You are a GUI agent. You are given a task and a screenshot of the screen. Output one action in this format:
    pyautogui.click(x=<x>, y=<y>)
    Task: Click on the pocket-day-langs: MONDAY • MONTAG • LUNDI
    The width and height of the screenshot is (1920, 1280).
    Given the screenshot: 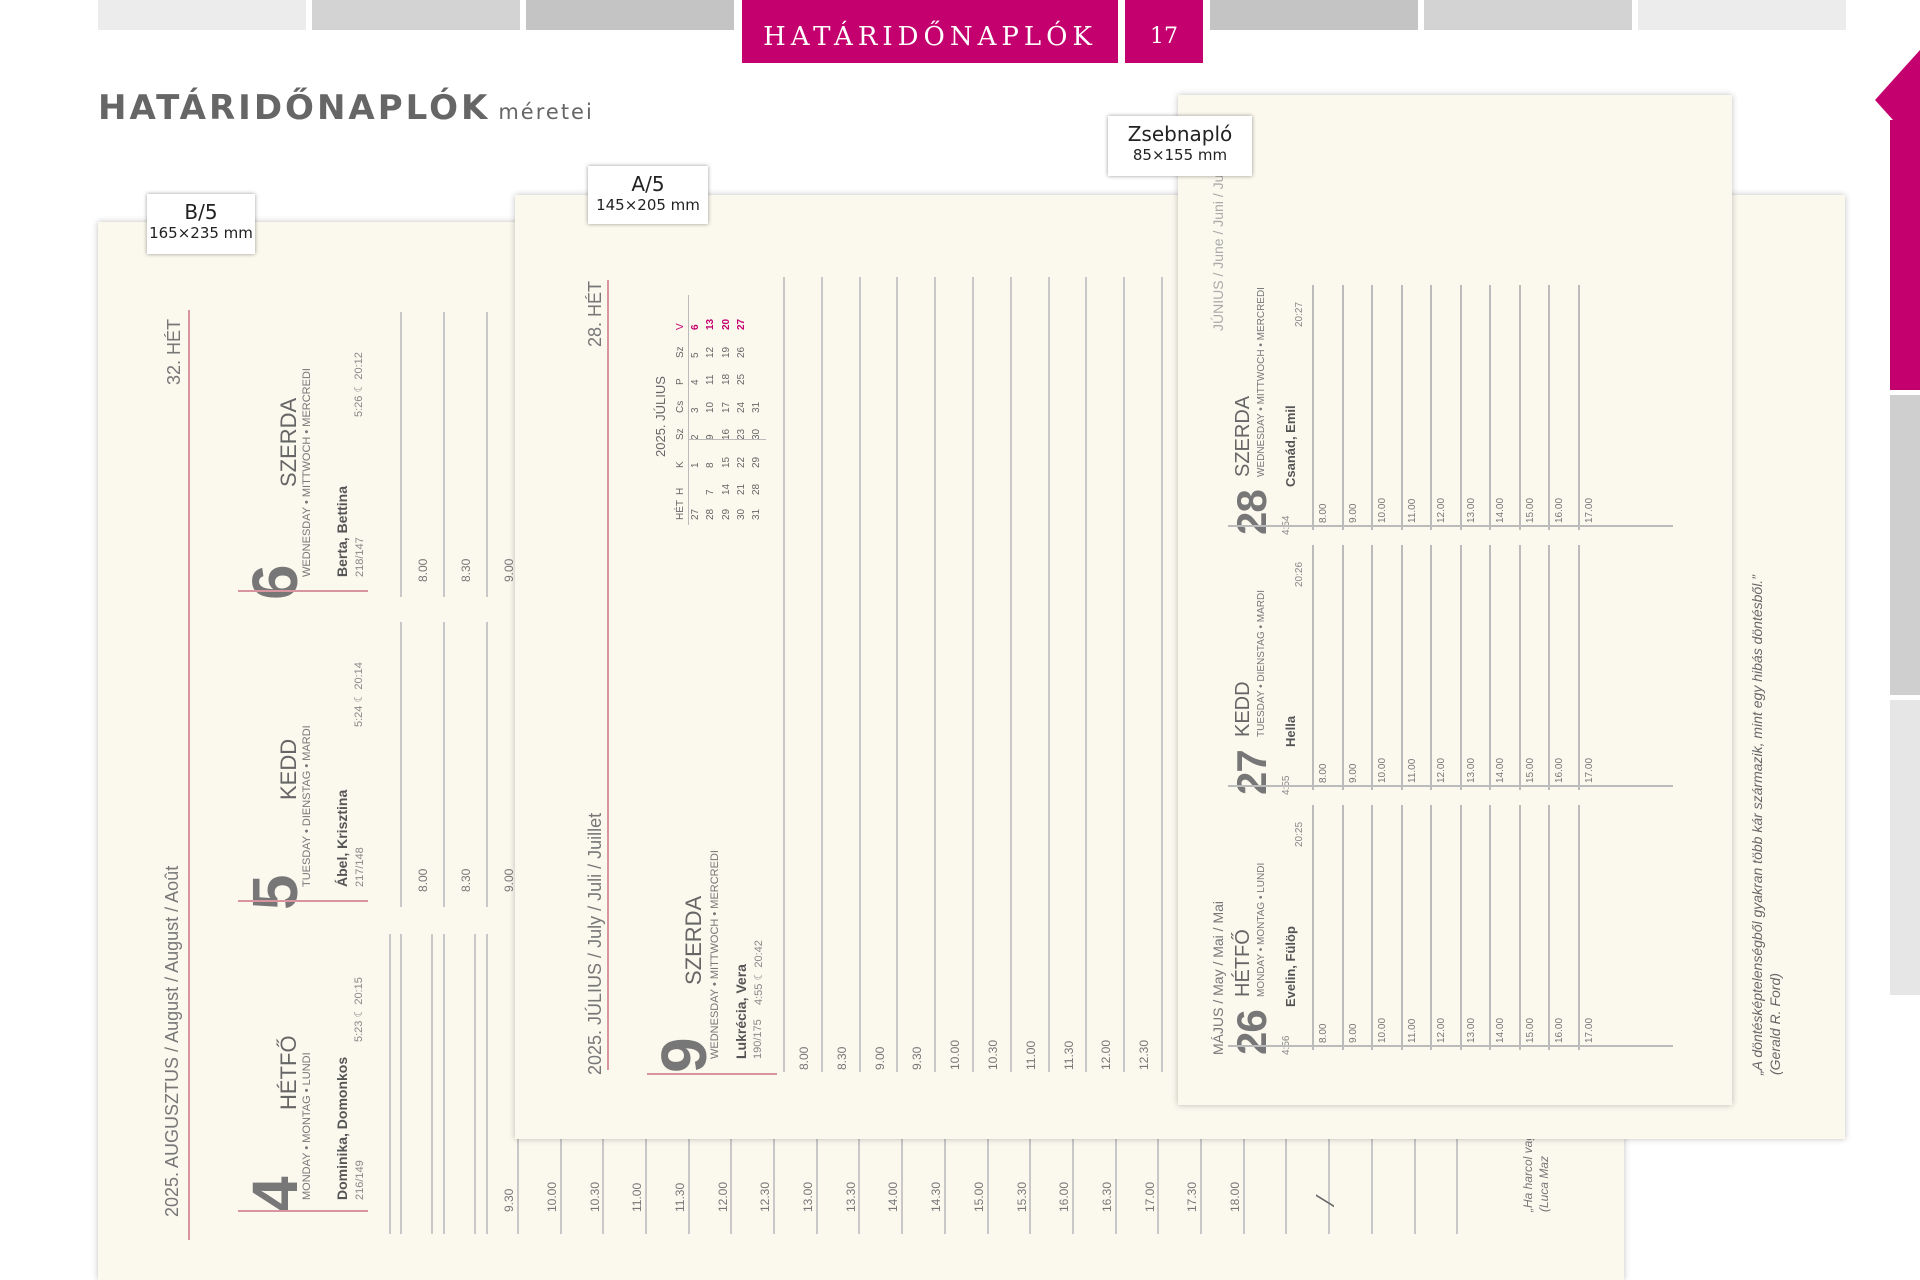 What is the action you would take?
    pyautogui.click(x=1261, y=929)
    